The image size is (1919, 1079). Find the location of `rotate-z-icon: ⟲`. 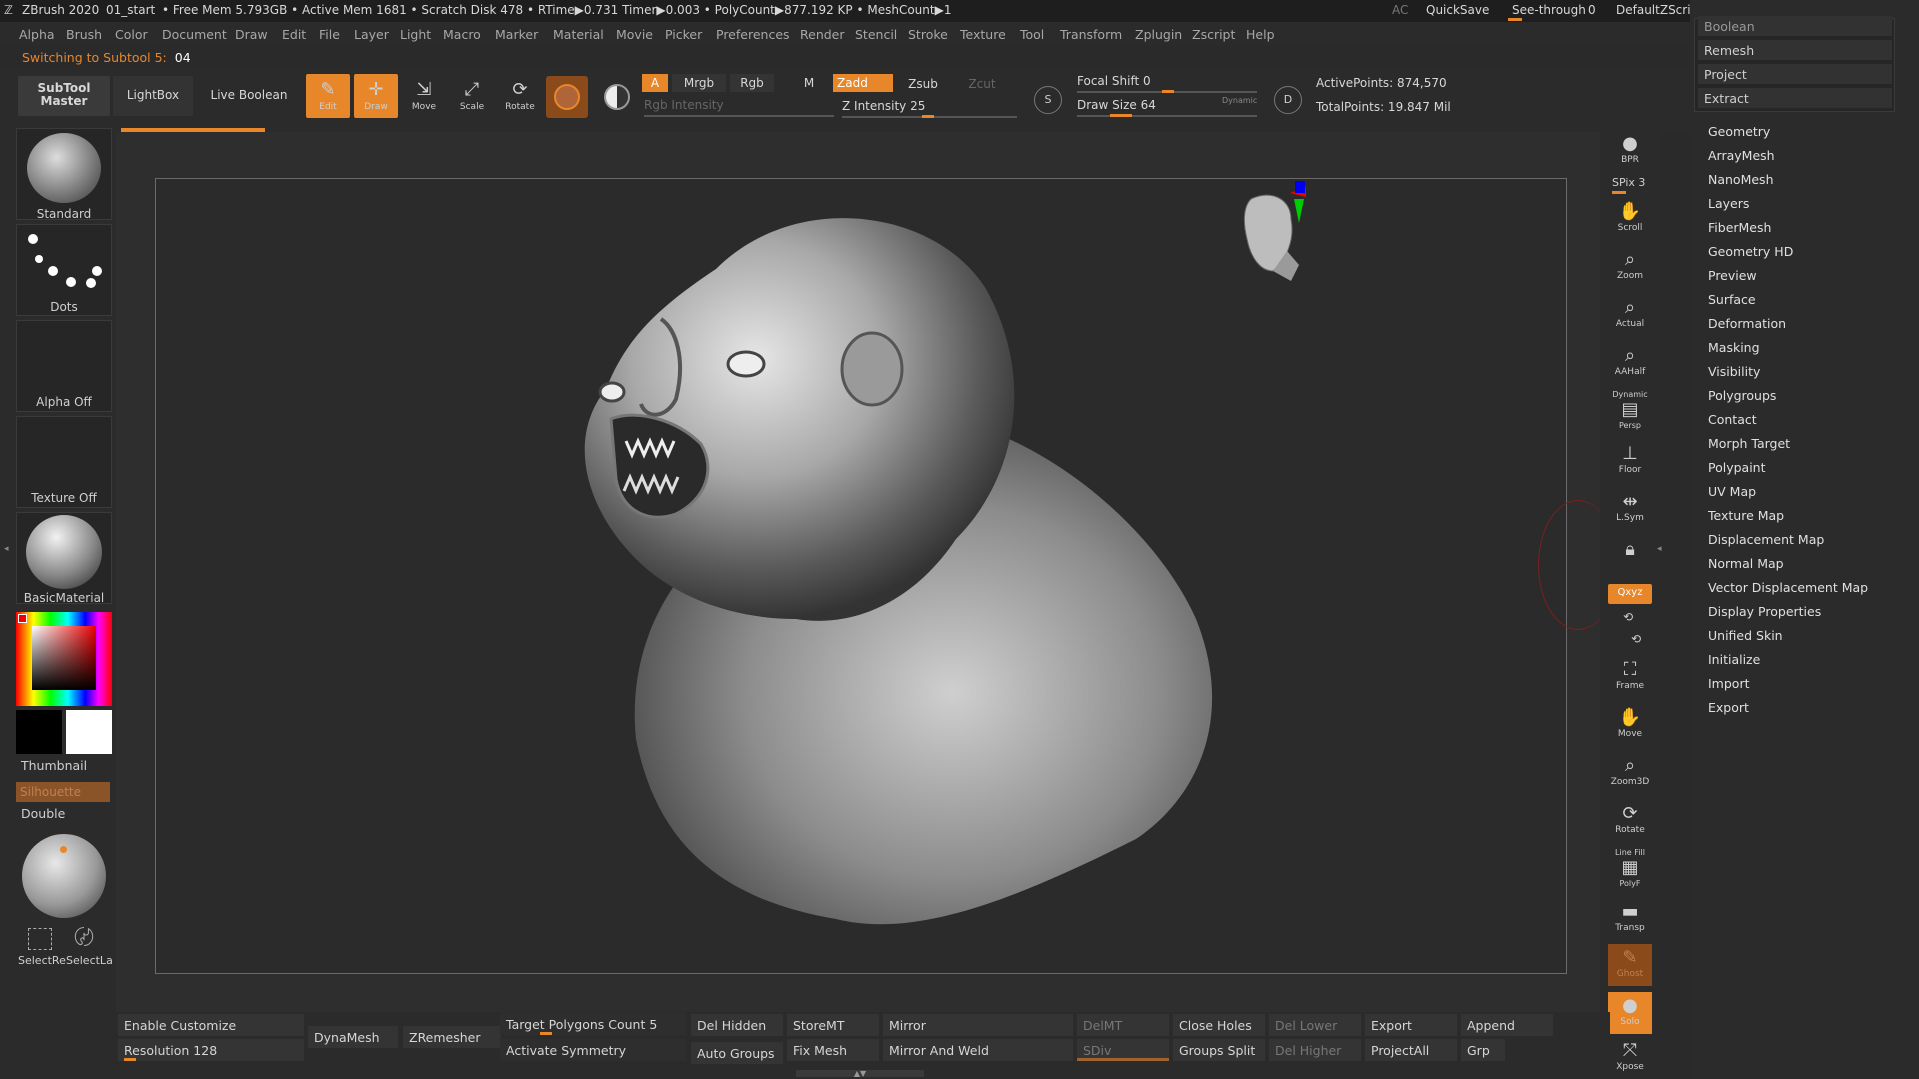

rotate-z-icon: ⟲ is located at coordinates (1636, 639).